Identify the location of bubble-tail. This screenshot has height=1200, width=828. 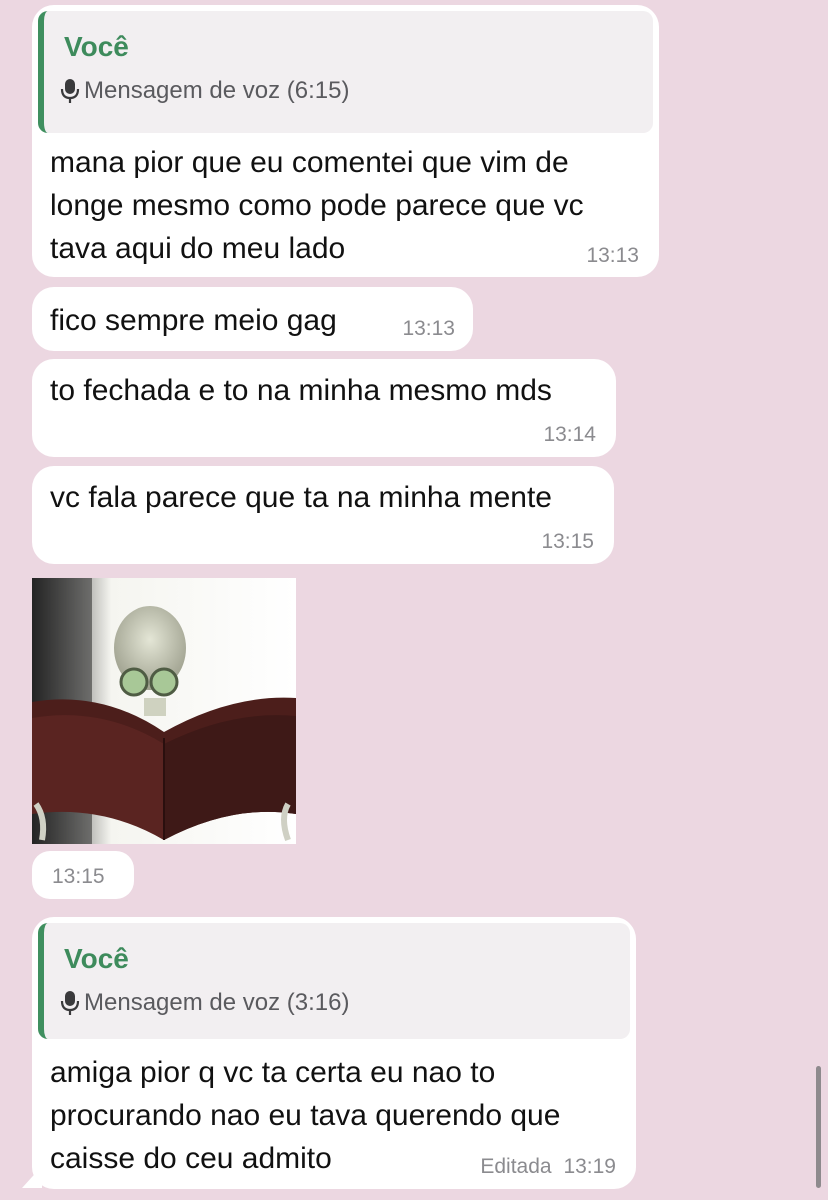
(32, 1177).